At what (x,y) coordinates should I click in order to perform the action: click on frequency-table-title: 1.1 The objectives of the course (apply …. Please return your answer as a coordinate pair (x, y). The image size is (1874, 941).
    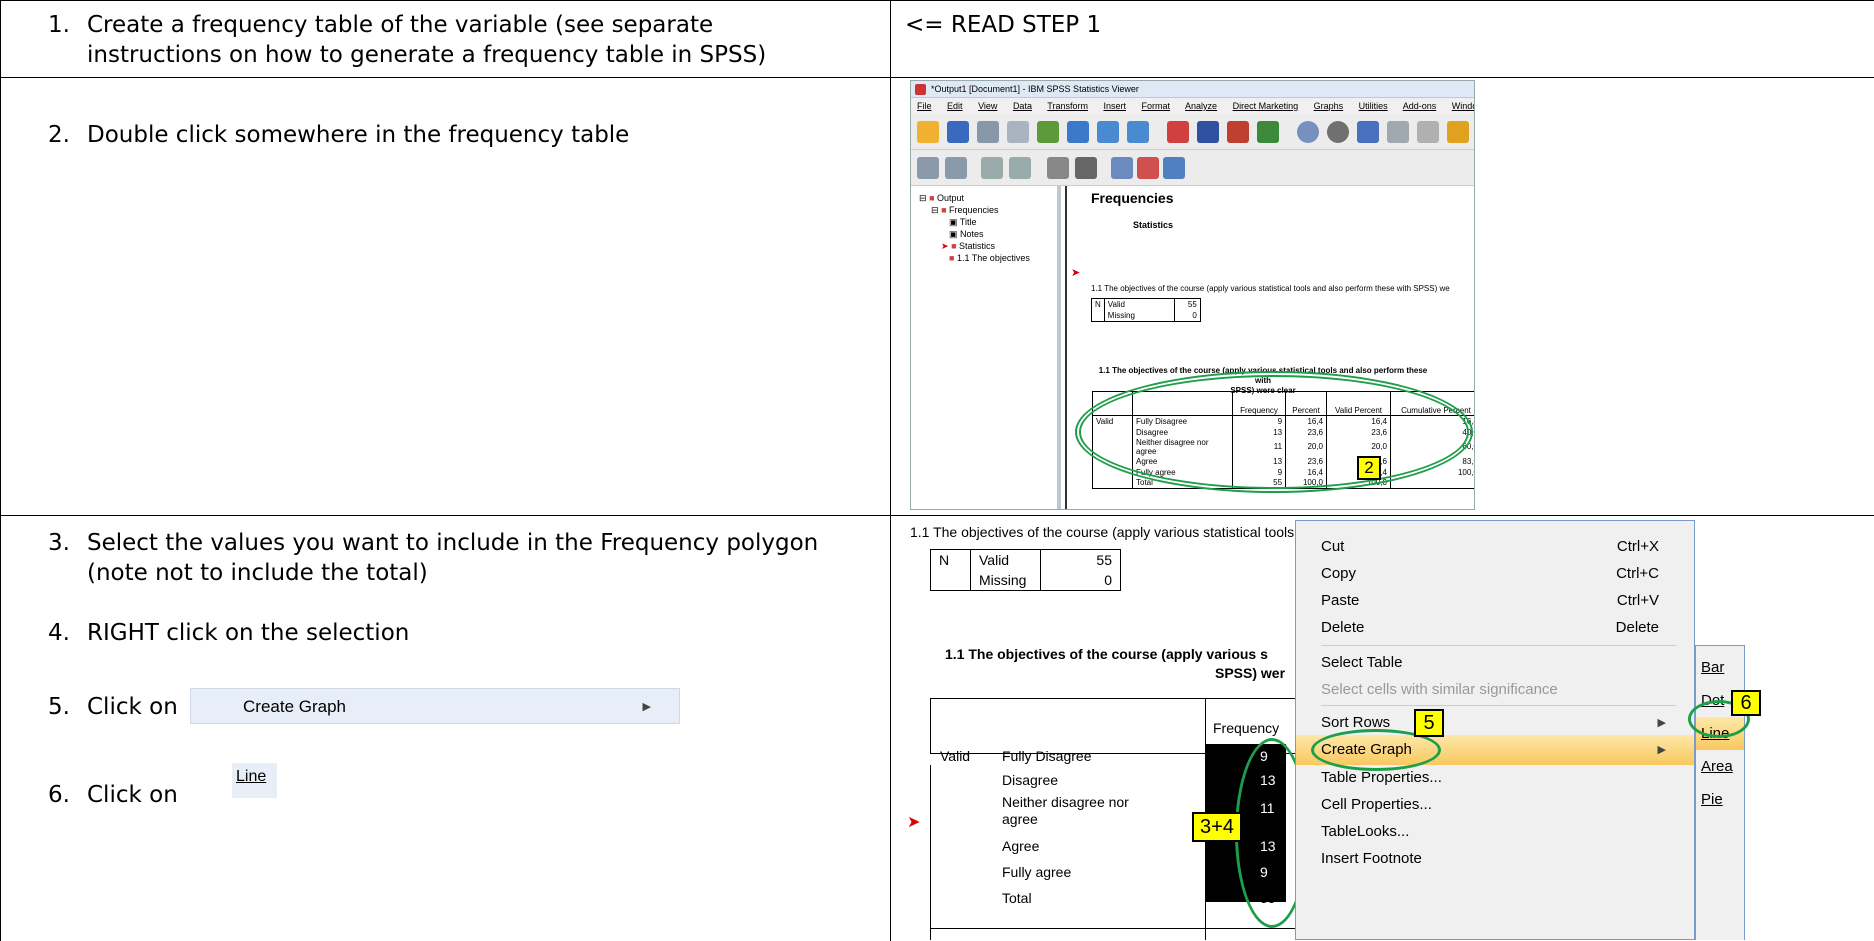
    Looking at the image, I should click on (1106, 654).